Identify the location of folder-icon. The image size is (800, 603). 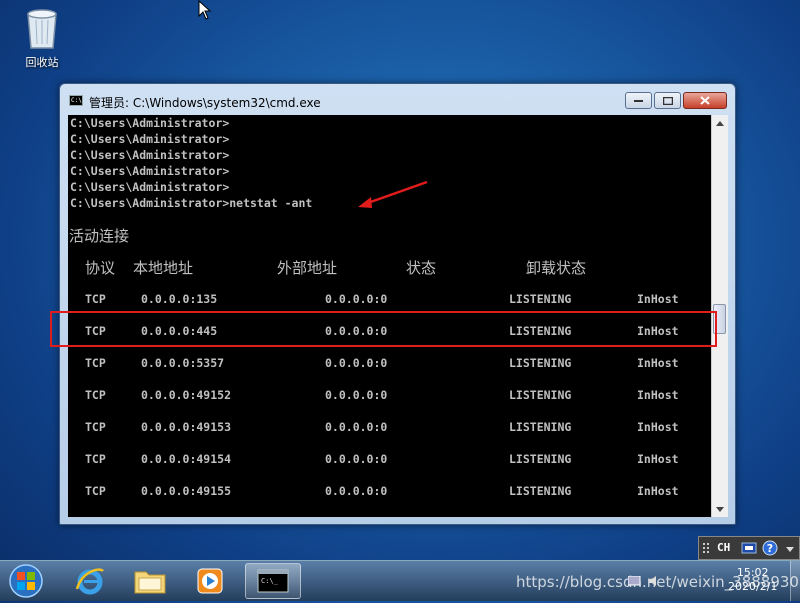
(150, 582).